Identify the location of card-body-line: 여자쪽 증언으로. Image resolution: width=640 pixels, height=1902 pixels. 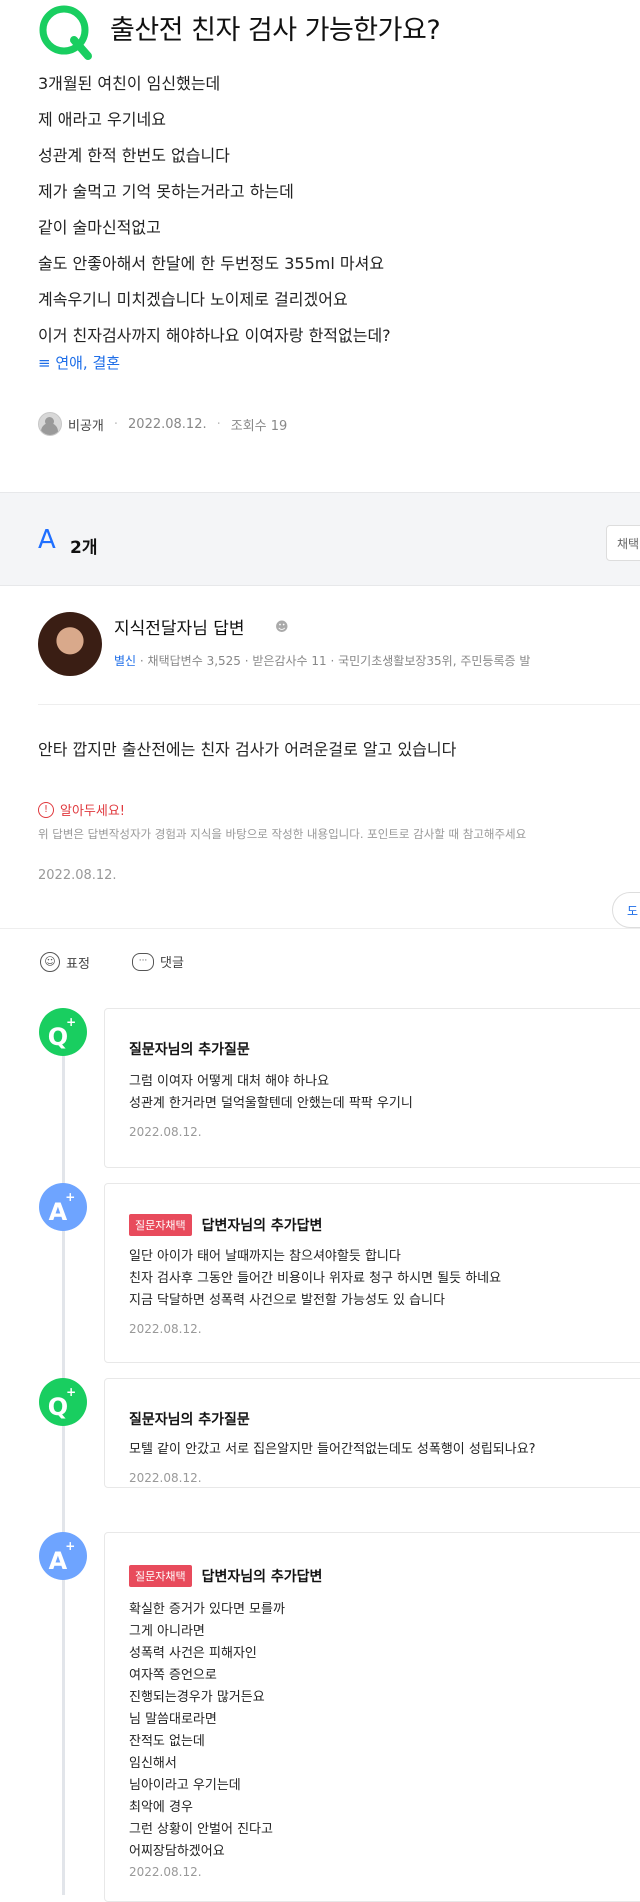
(173, 1675).